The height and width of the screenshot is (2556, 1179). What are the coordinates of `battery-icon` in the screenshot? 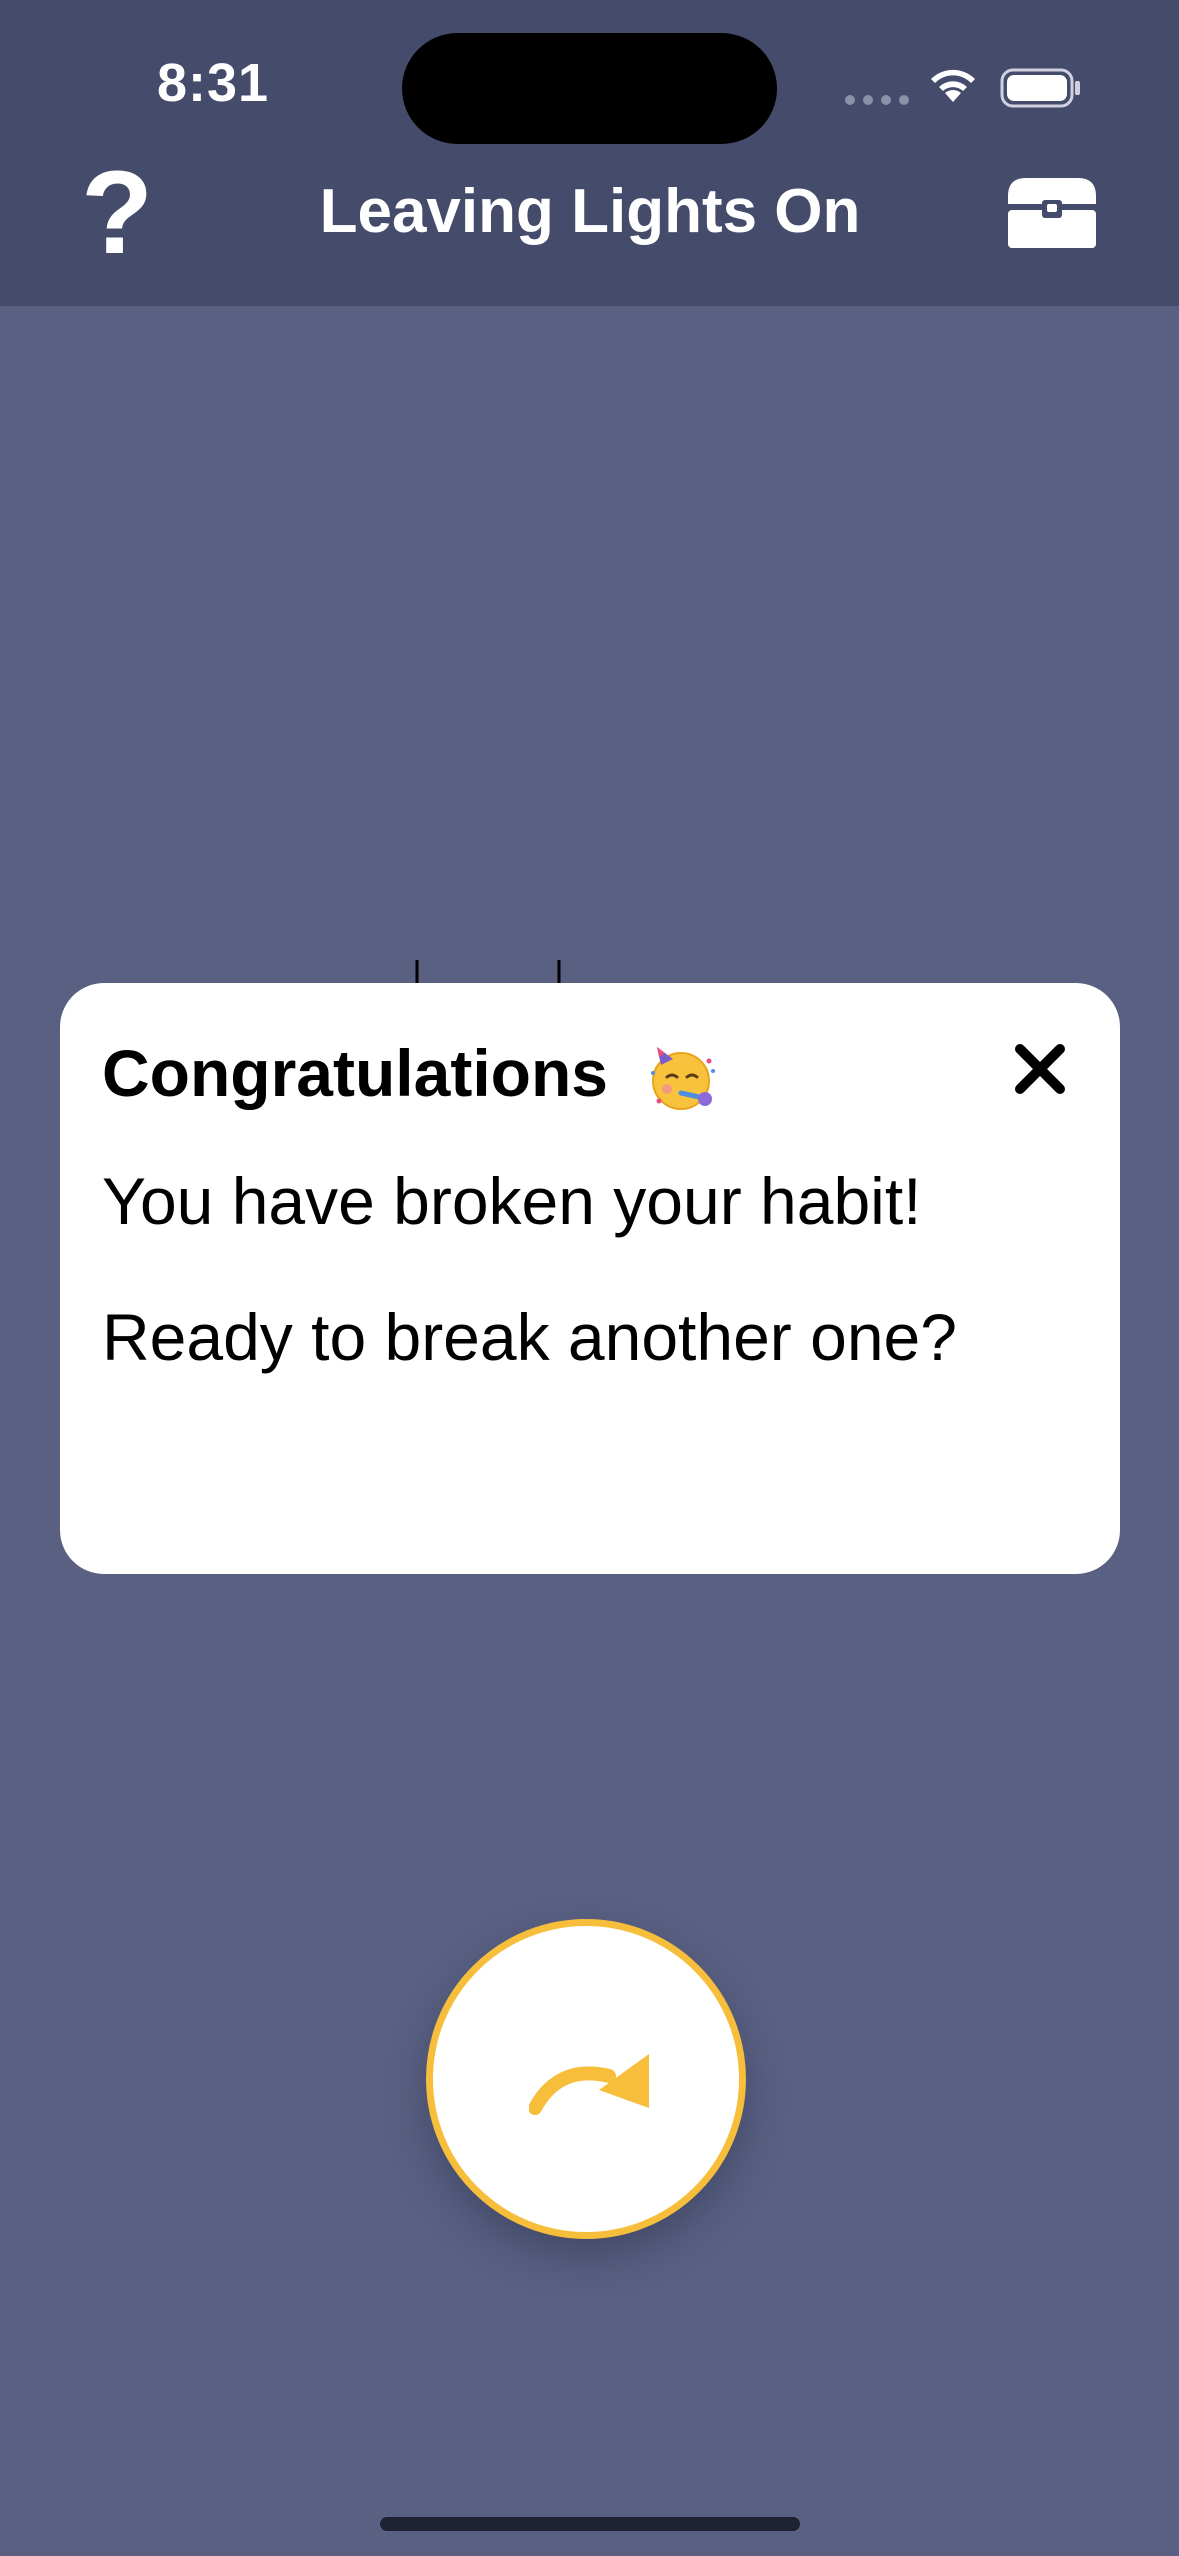 It's located at (1040, 88).